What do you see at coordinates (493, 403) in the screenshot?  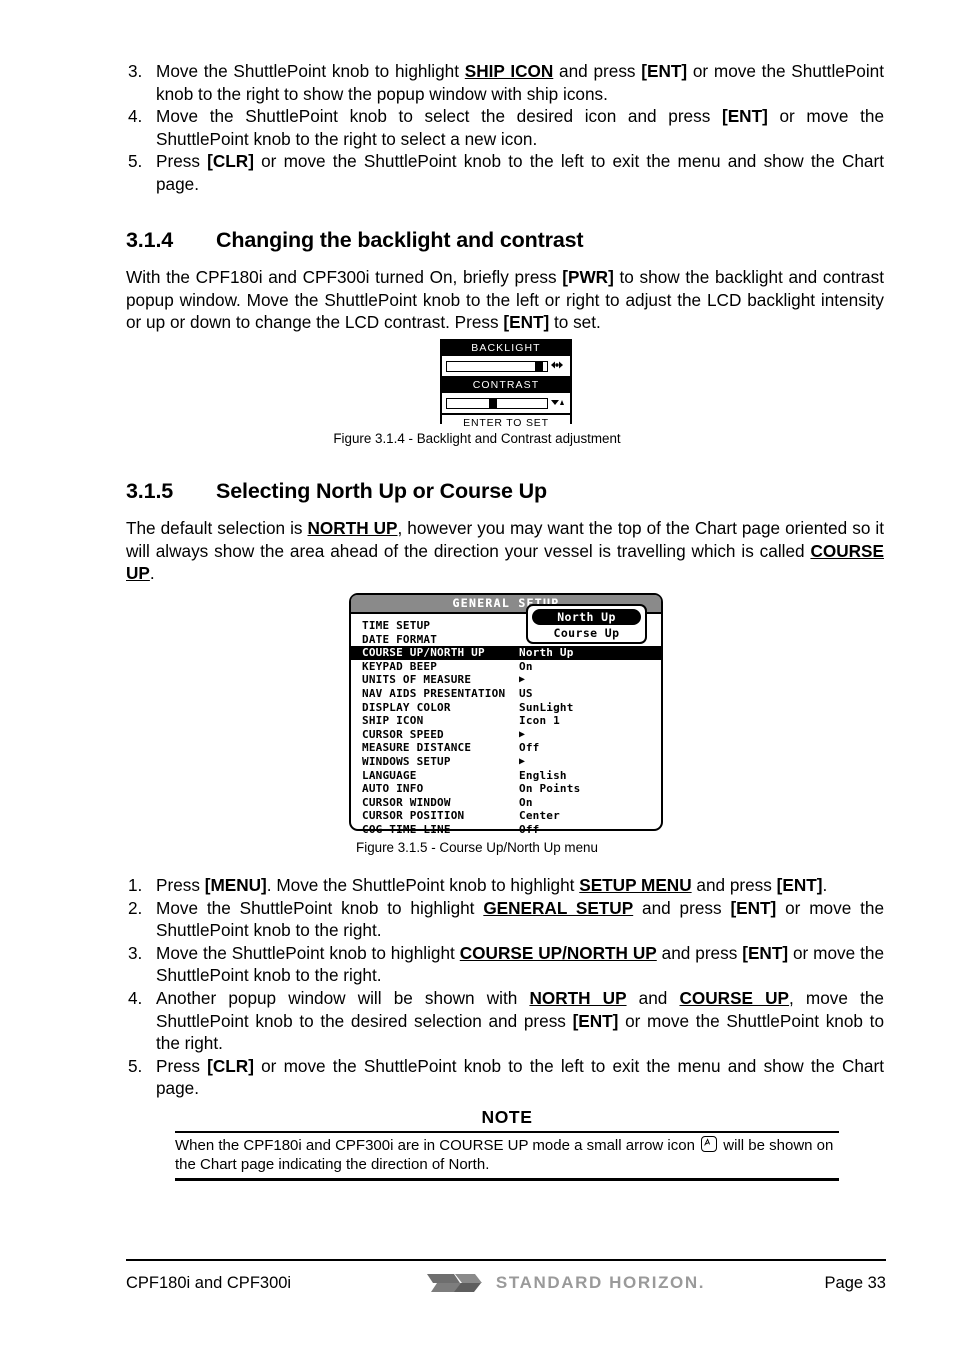 I see `contrast-slider-knob` at bounding box center [493, 403].